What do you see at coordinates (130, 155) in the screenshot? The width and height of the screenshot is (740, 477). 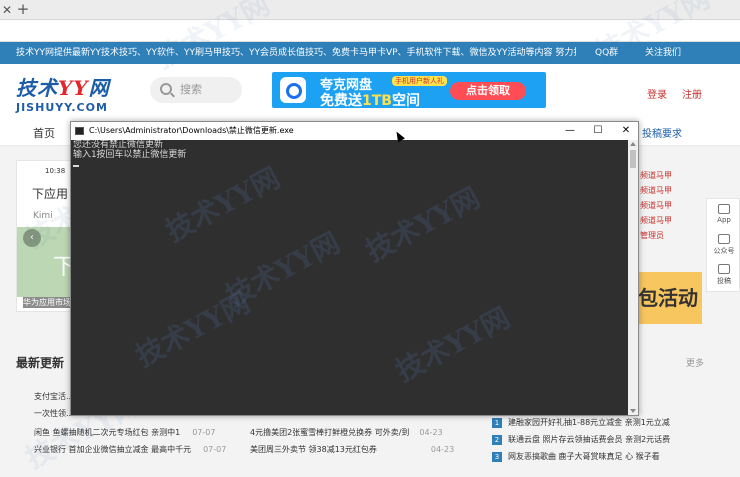 I see `console-line: 输入1按回车以禁止微信更新` at bounding box center [130, 155].